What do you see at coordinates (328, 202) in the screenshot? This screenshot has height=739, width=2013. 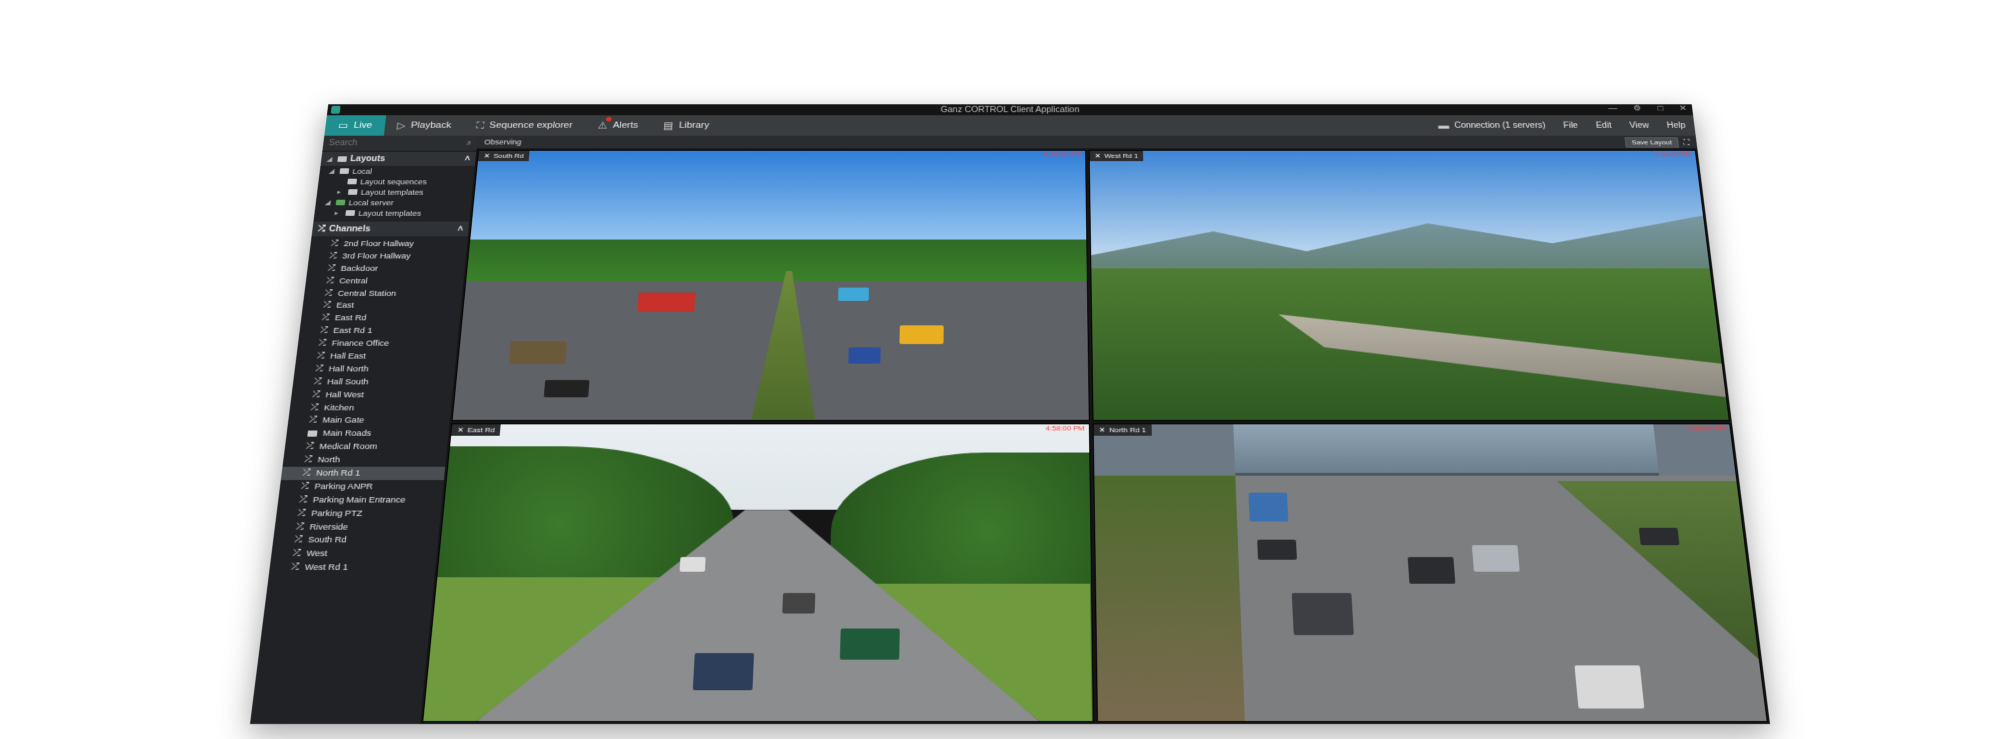 I see `caret-icon: ◢` at bounding box center [328, 202].